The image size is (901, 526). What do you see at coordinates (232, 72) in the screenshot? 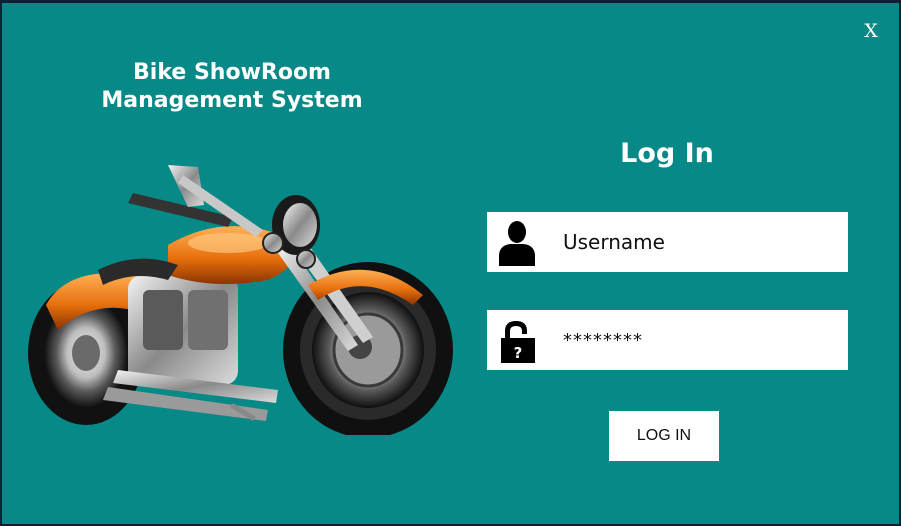
I see `app-title-line-1: Bike ShowRoom` at bounding box center [232, 72].